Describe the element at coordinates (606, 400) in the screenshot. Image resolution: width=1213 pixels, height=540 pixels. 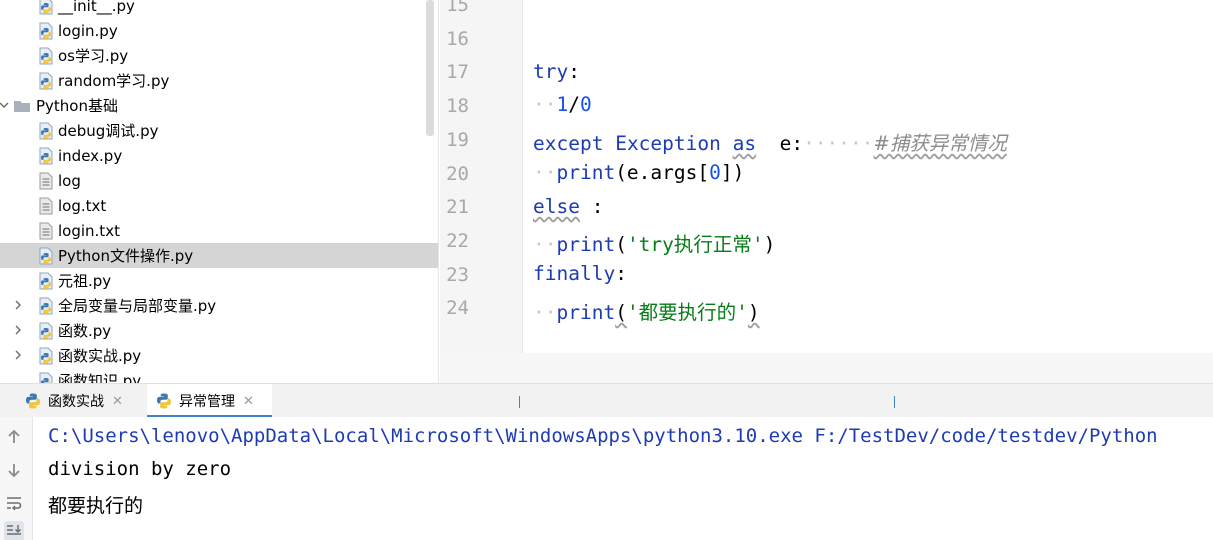
I see `run-tab-bar: 函数实战 ✕ 异常管理 ✕` at that location.